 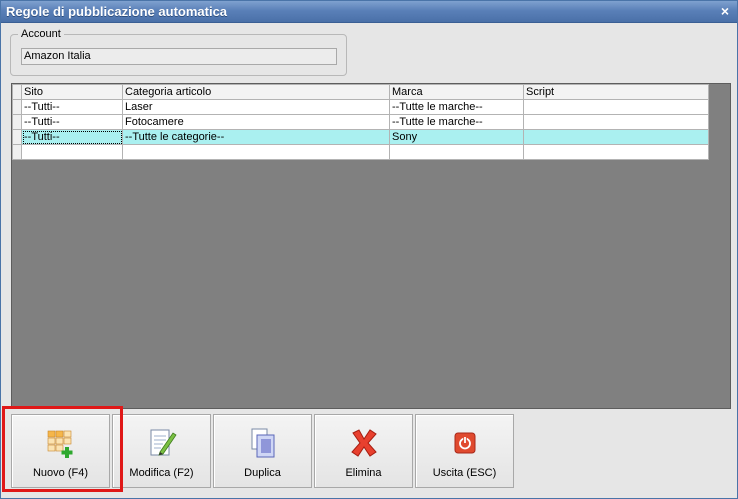 What do you see at coordinates (363, 473) in the screenshot?
I see `elimina-label: Elimina` at bounding box center [363, 473].